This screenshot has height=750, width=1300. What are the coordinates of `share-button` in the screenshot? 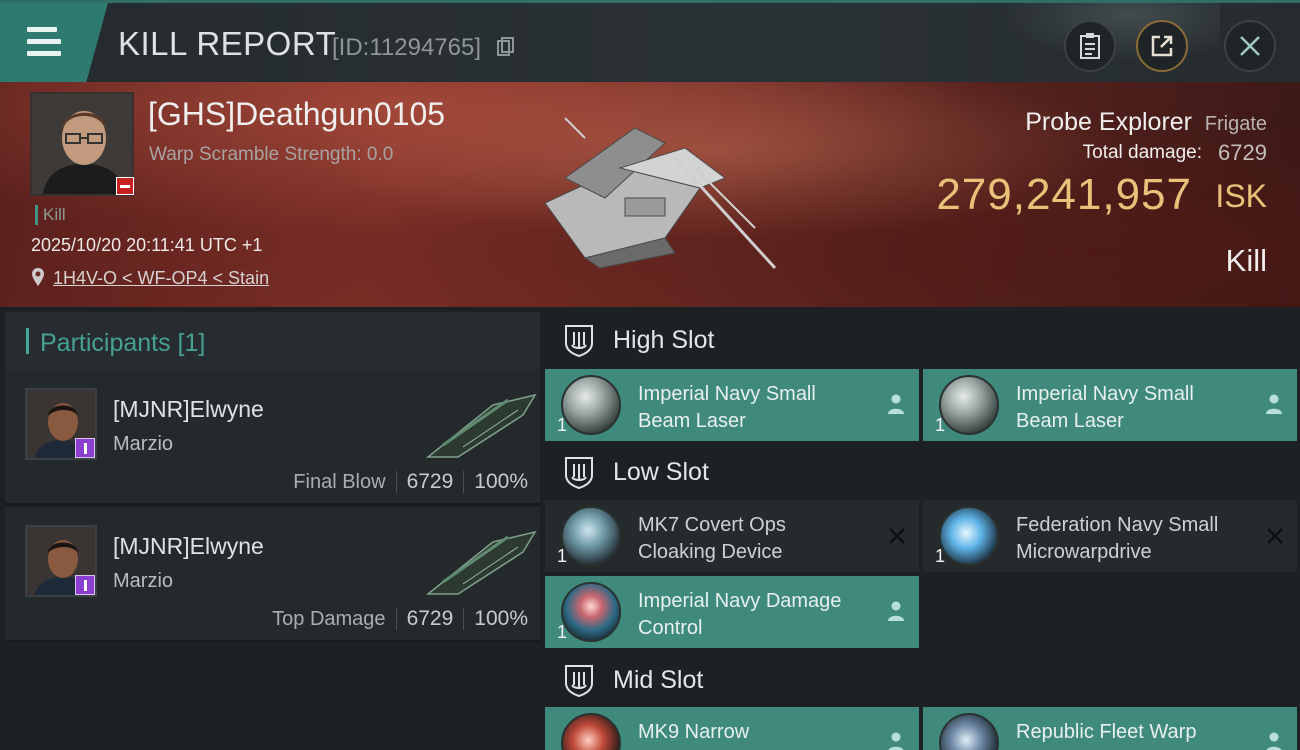 It's located at (1162, 46).